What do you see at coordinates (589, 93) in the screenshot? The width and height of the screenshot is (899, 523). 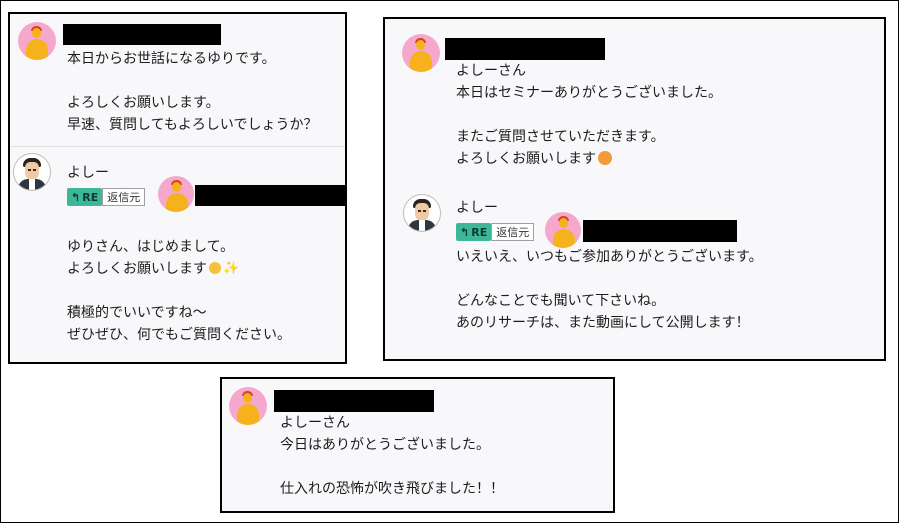 I see `message-line: 本日はセミナーありがとうございました。` at bounding box center [589, 93].